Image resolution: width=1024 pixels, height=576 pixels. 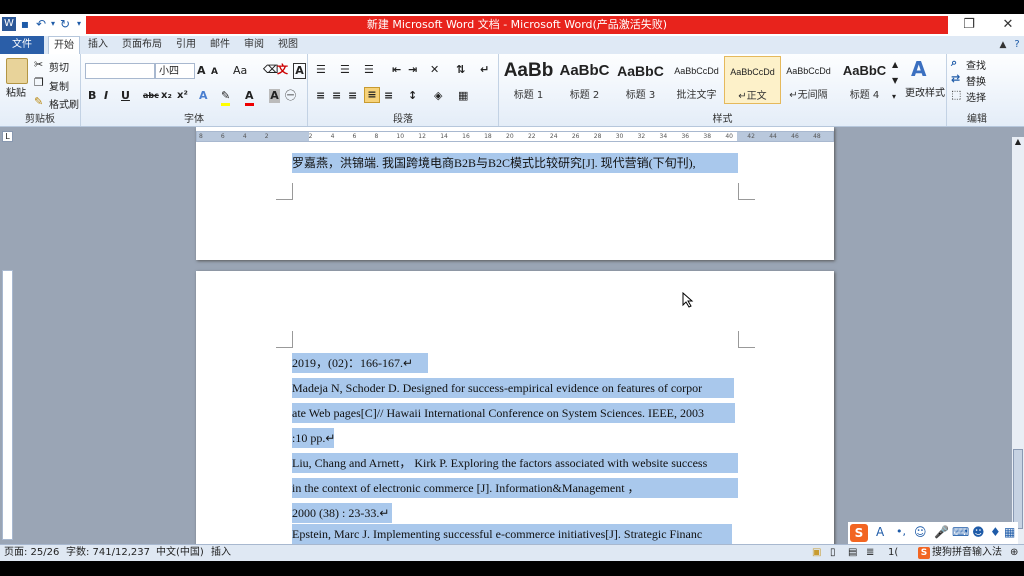 I want to click on ime-skin-icon: ♦, so click(x=995, y=532).